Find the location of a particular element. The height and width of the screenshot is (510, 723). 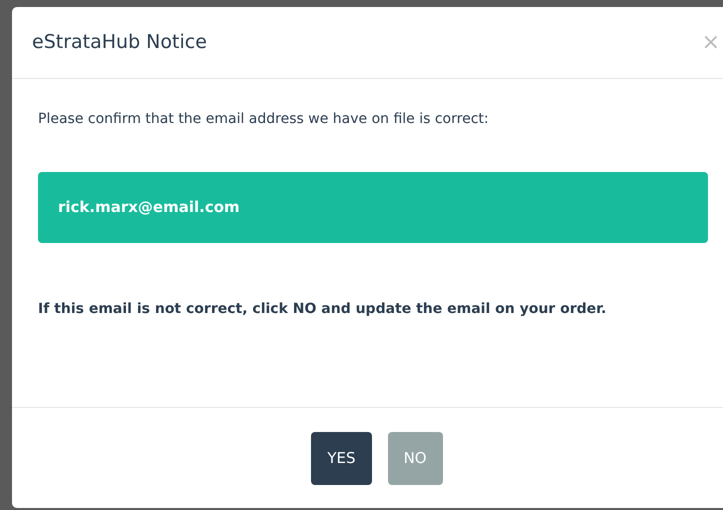

modal-title: eStrataHub Notice is located at coordinates (119, 42).